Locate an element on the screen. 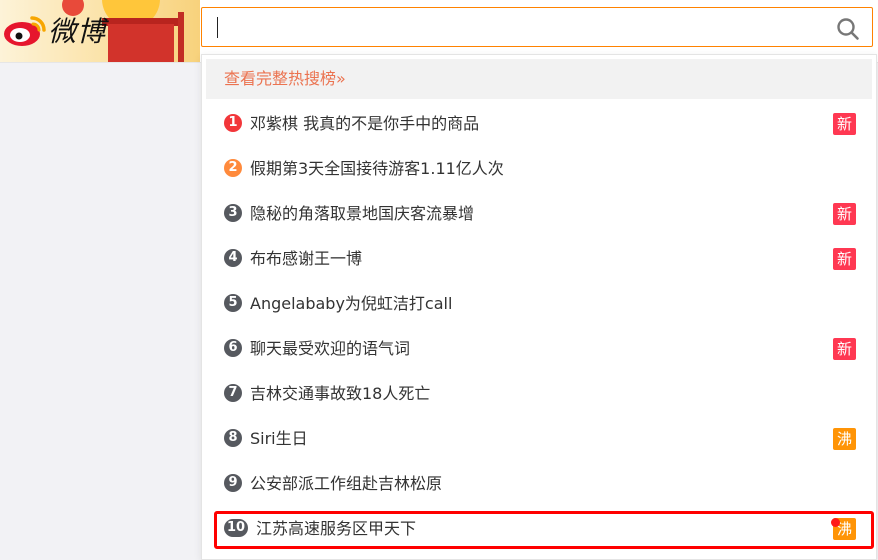 The image size is (878, 560). hot-search-title: 江苏高速服务区甲天下 is located at coordinates (336, 528).